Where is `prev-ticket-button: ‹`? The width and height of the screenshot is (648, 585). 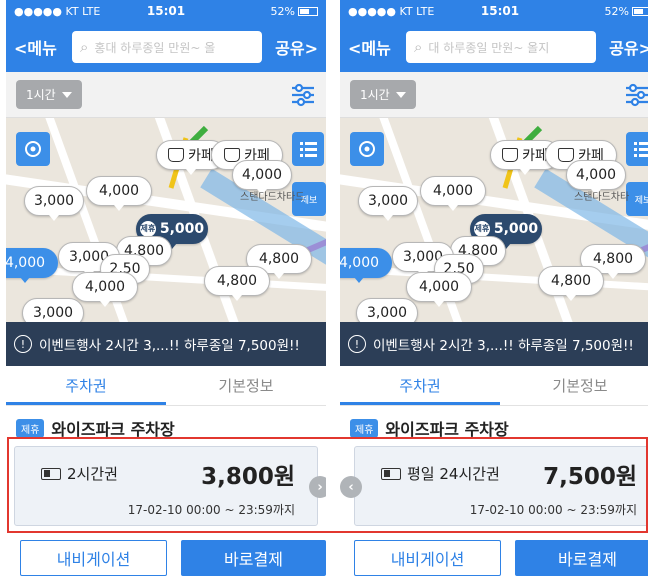
prev-ticket-button: ‹ is located at coordinates (351, 487).